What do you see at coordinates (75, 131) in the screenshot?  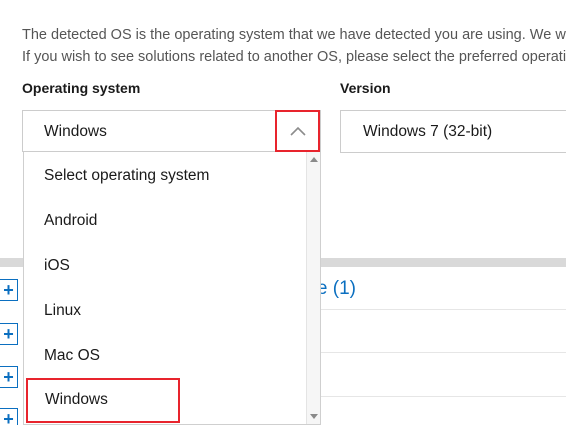 I see `os-select-value: Windows` at bounding box center [75, 131].